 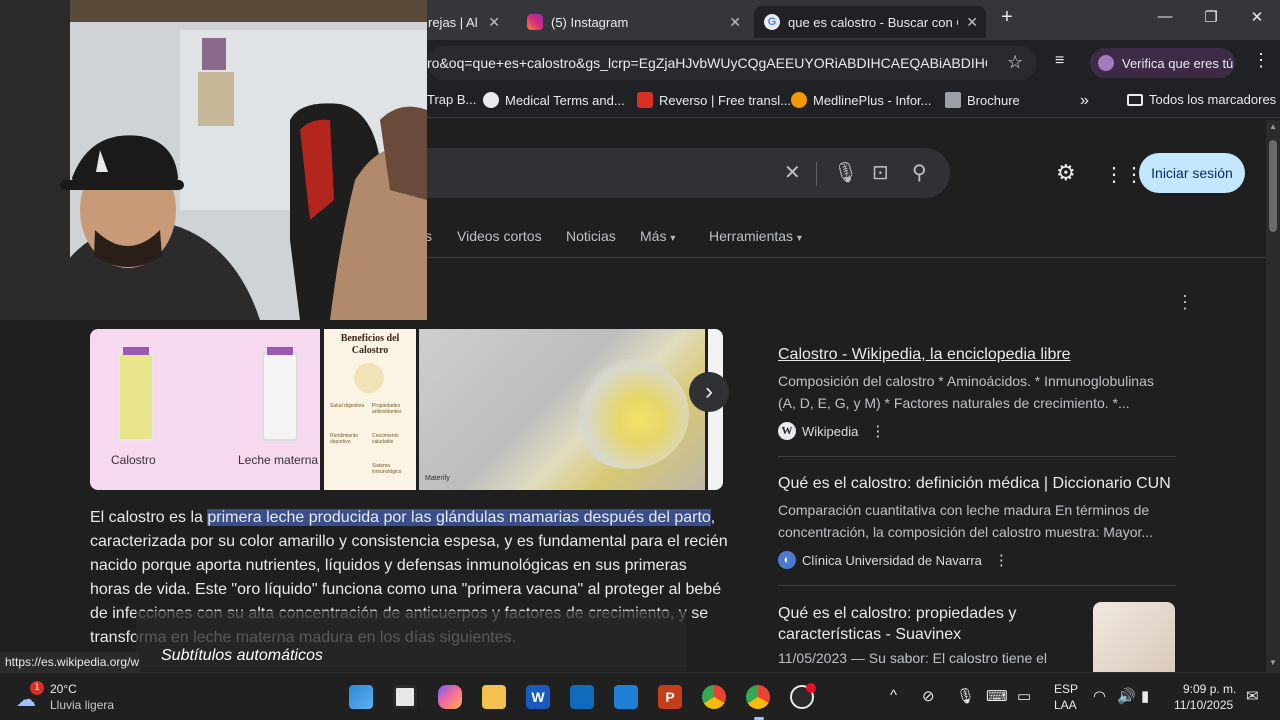 What do you see at coordinates (370, 344) in the screenshot?
I see `image-title: Beneficios del Calostro` at bounding box center [370, 344].